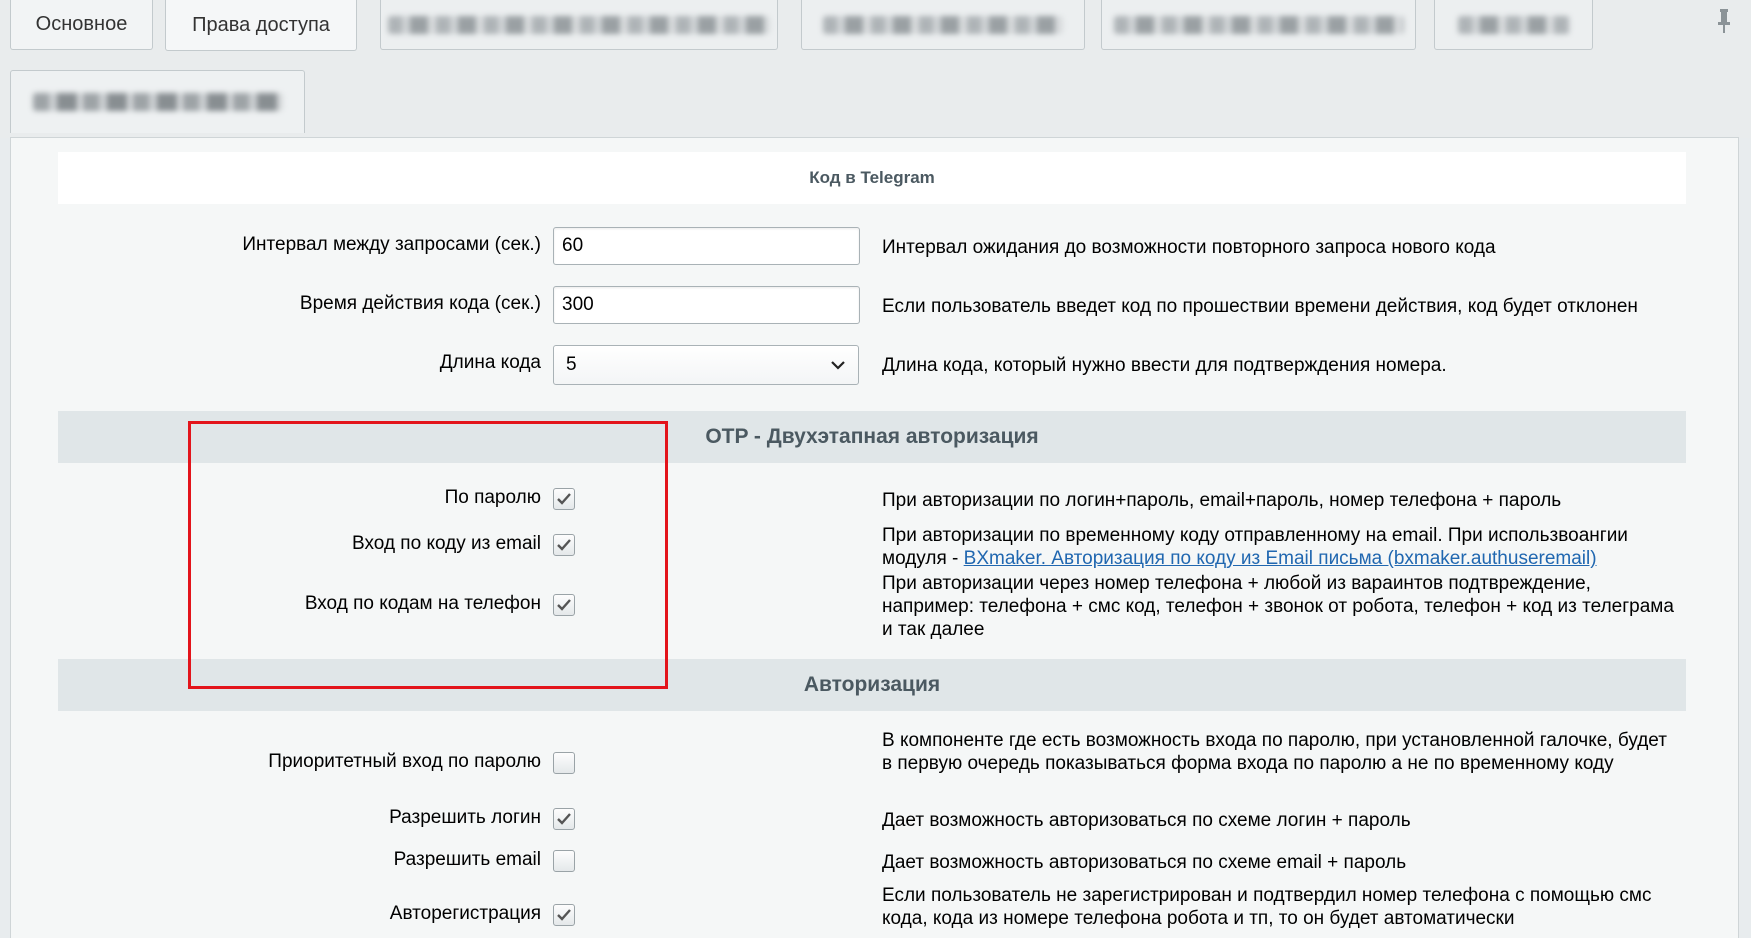 The height and width of the screenshot is (938, 1751). I want to click on lifetime-input-value: 300, so click(578, 304).